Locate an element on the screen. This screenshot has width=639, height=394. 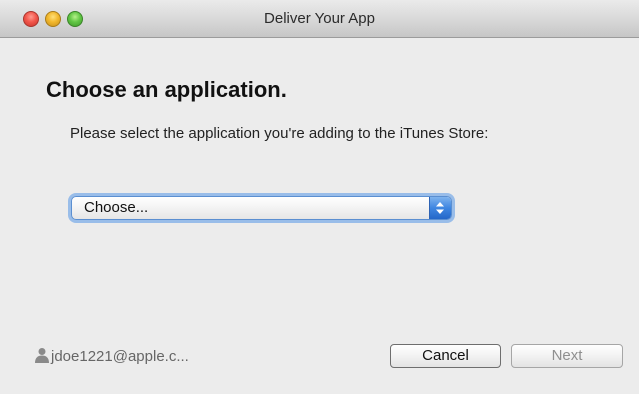
window-title: Deliver Your App is located at coordinates (319, 18).